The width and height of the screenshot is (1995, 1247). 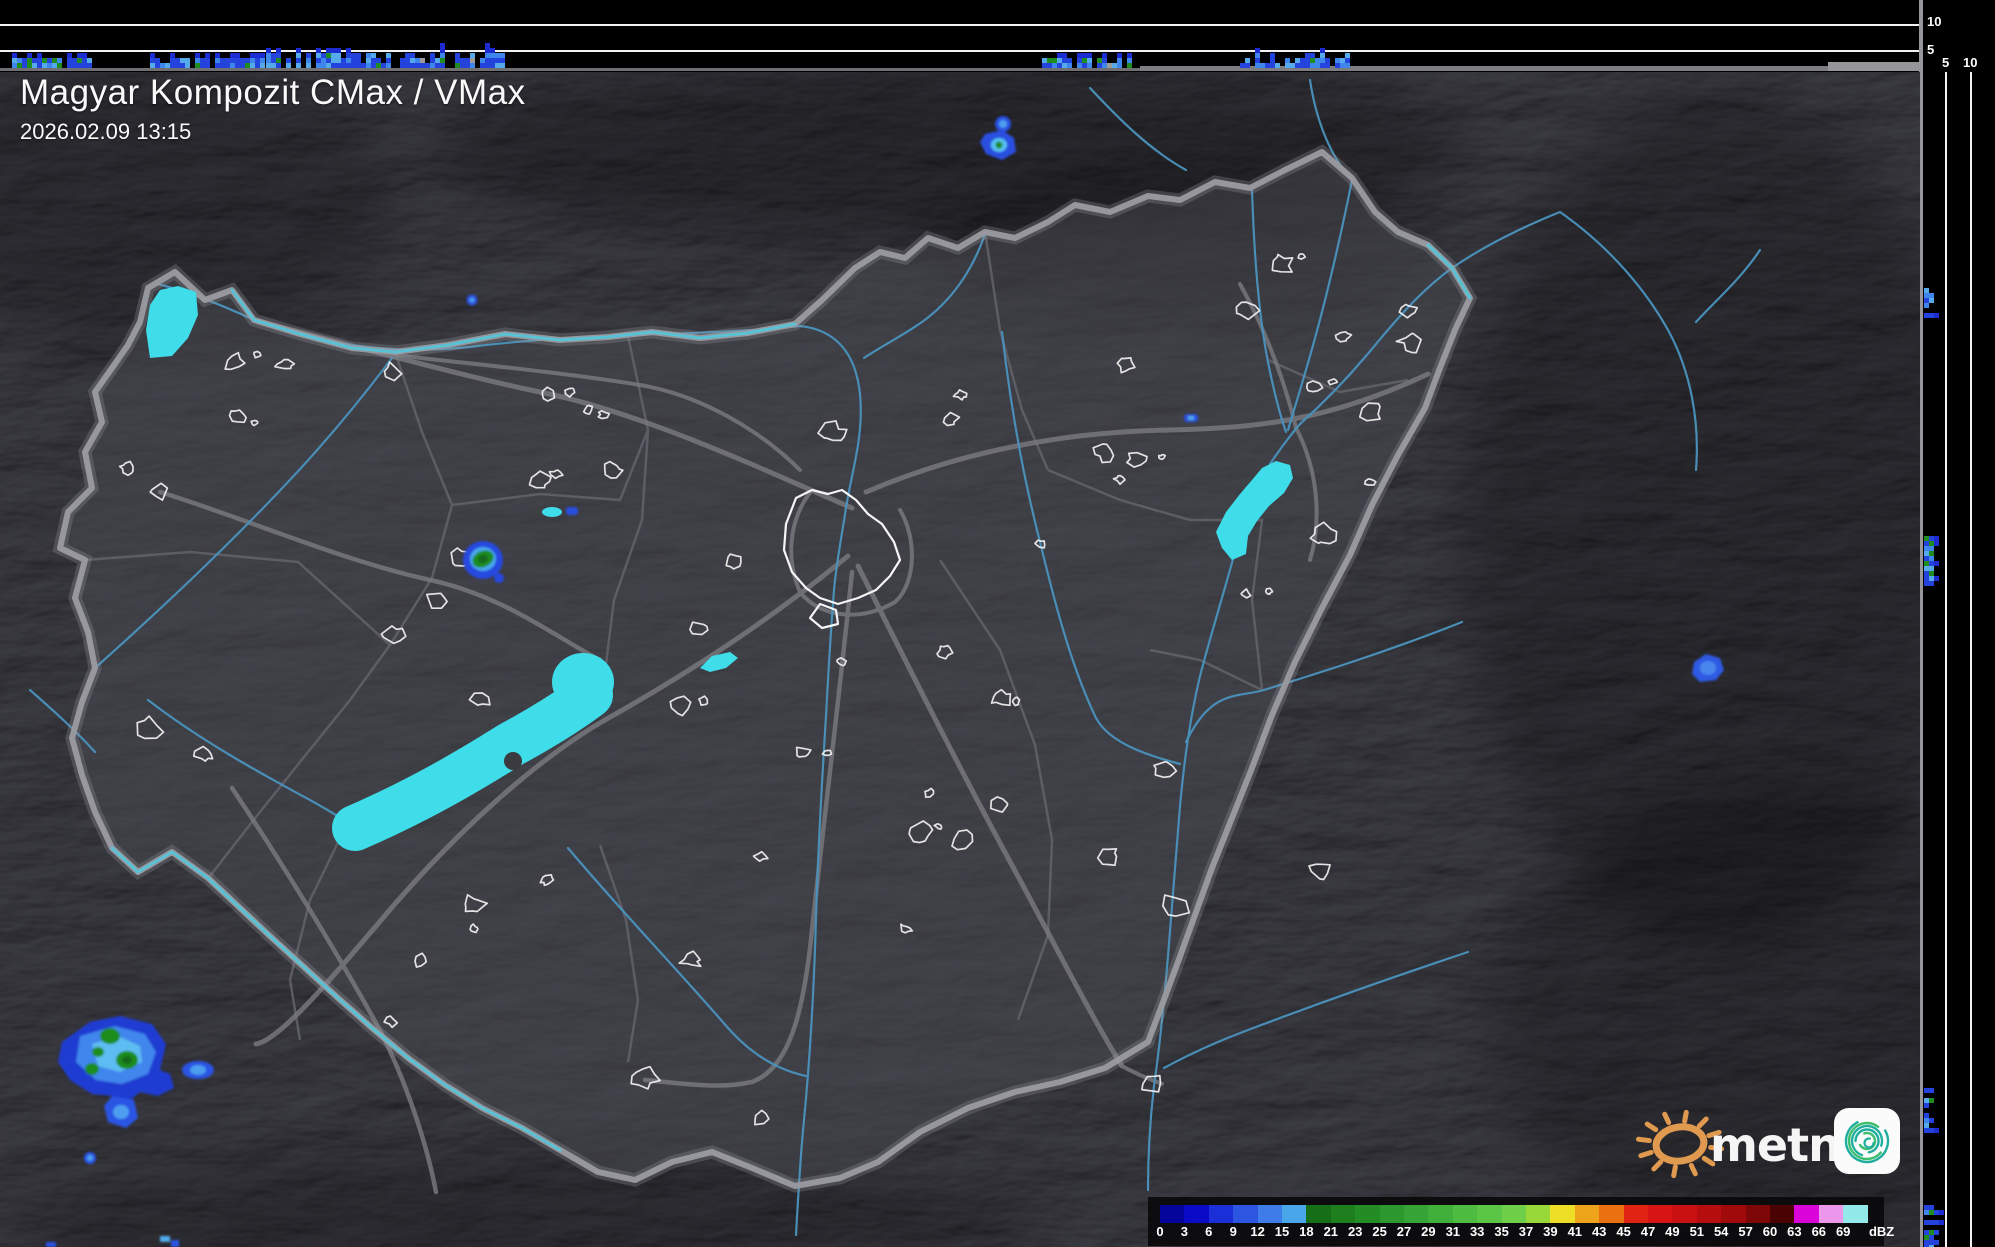 I want to click on legend-tick-label: 21, so click(x=1331, y=1231).